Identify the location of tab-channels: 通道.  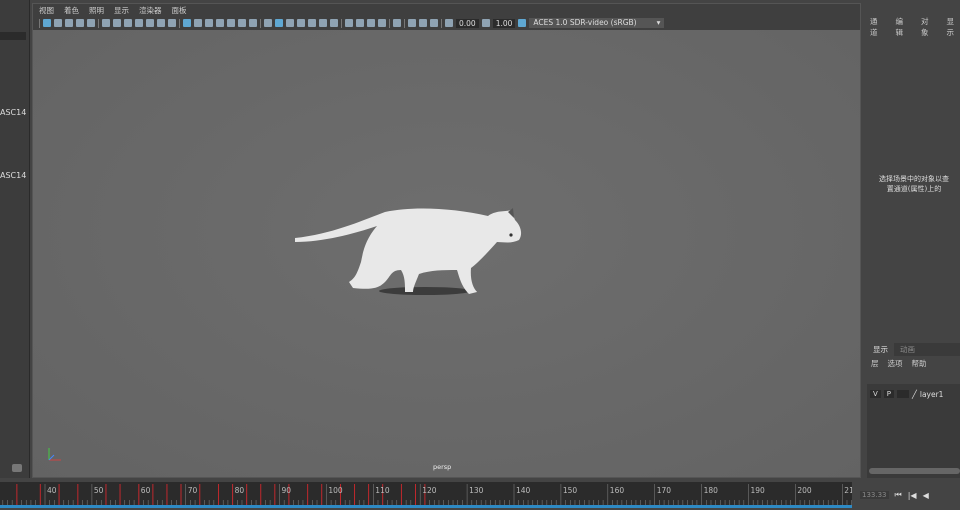
(877, 27).